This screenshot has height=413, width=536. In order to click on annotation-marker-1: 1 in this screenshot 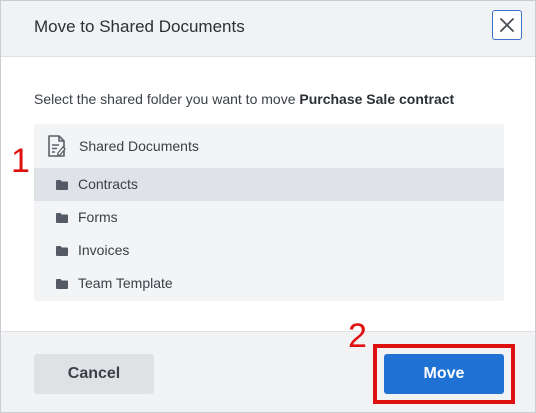, I will do `click(20, 161)`.